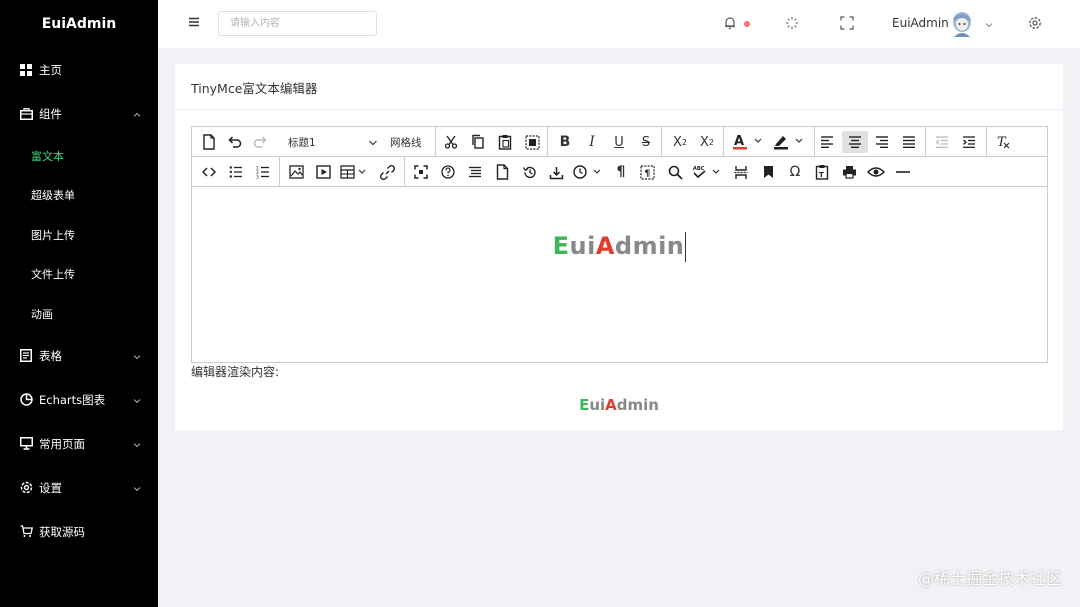 The width and height of the screenshot is (1080, 607). Describe the element at coordinates (646, 142) in the screenshot. I see `strikethrough-icon: S` at that location.